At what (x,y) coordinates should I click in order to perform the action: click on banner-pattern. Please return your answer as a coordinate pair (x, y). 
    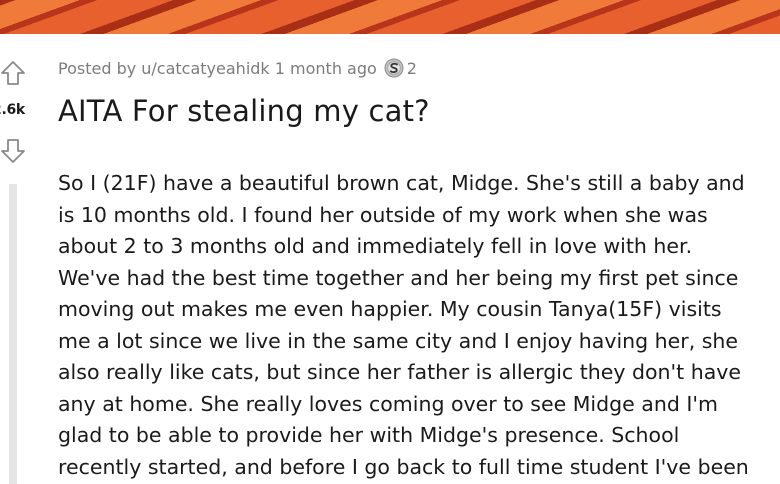
    Looking at the image, I should click on (390, 17).